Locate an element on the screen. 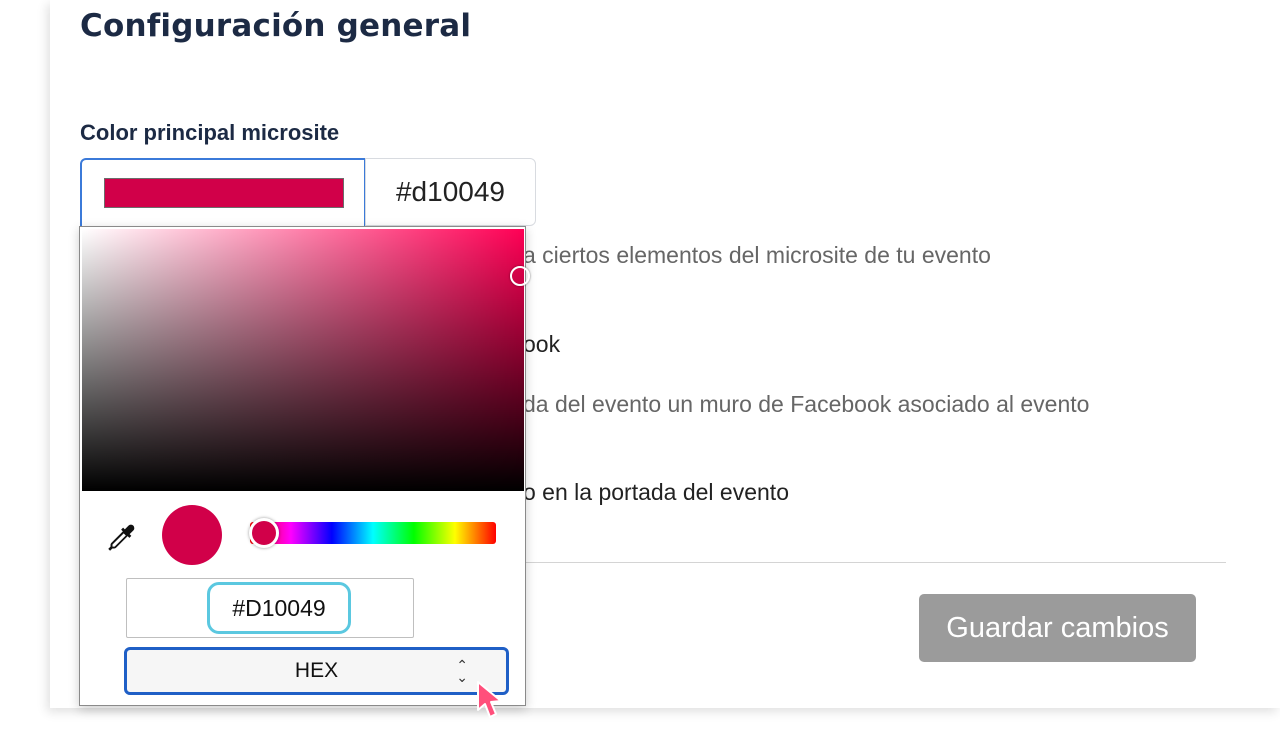 The image size is (1280, 750). color-hex-display: #d10049 is located at coordinates (450, 192).